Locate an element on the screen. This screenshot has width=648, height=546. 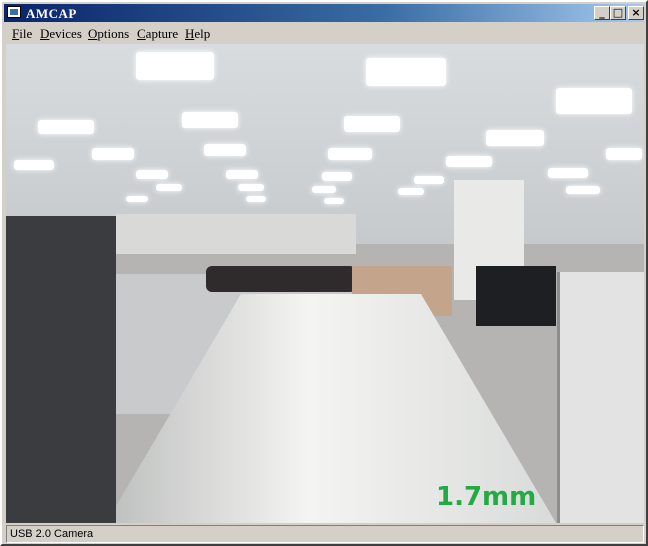
menu-devices: Devices is located at coordinates (61, 34).